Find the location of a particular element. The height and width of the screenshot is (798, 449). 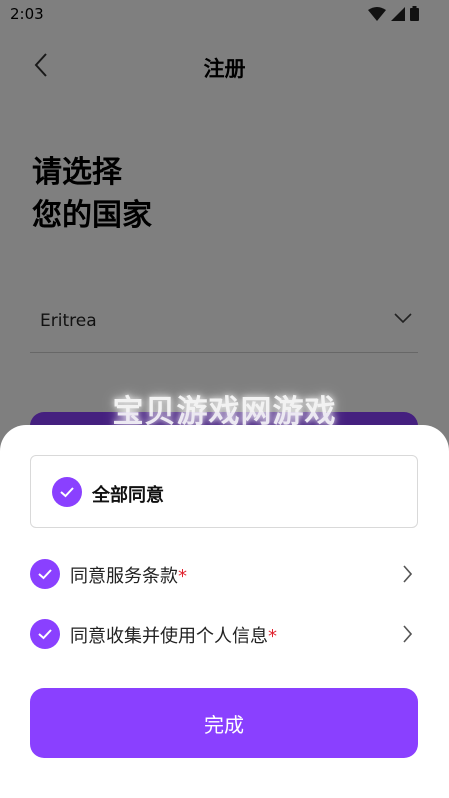

agree-all-option: 全部同意 is located at coordinates (224, 491).